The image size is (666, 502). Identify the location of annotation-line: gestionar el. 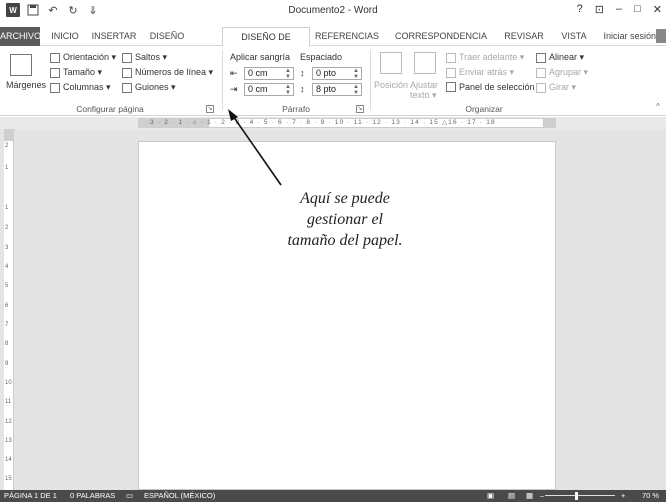
(345, 219).